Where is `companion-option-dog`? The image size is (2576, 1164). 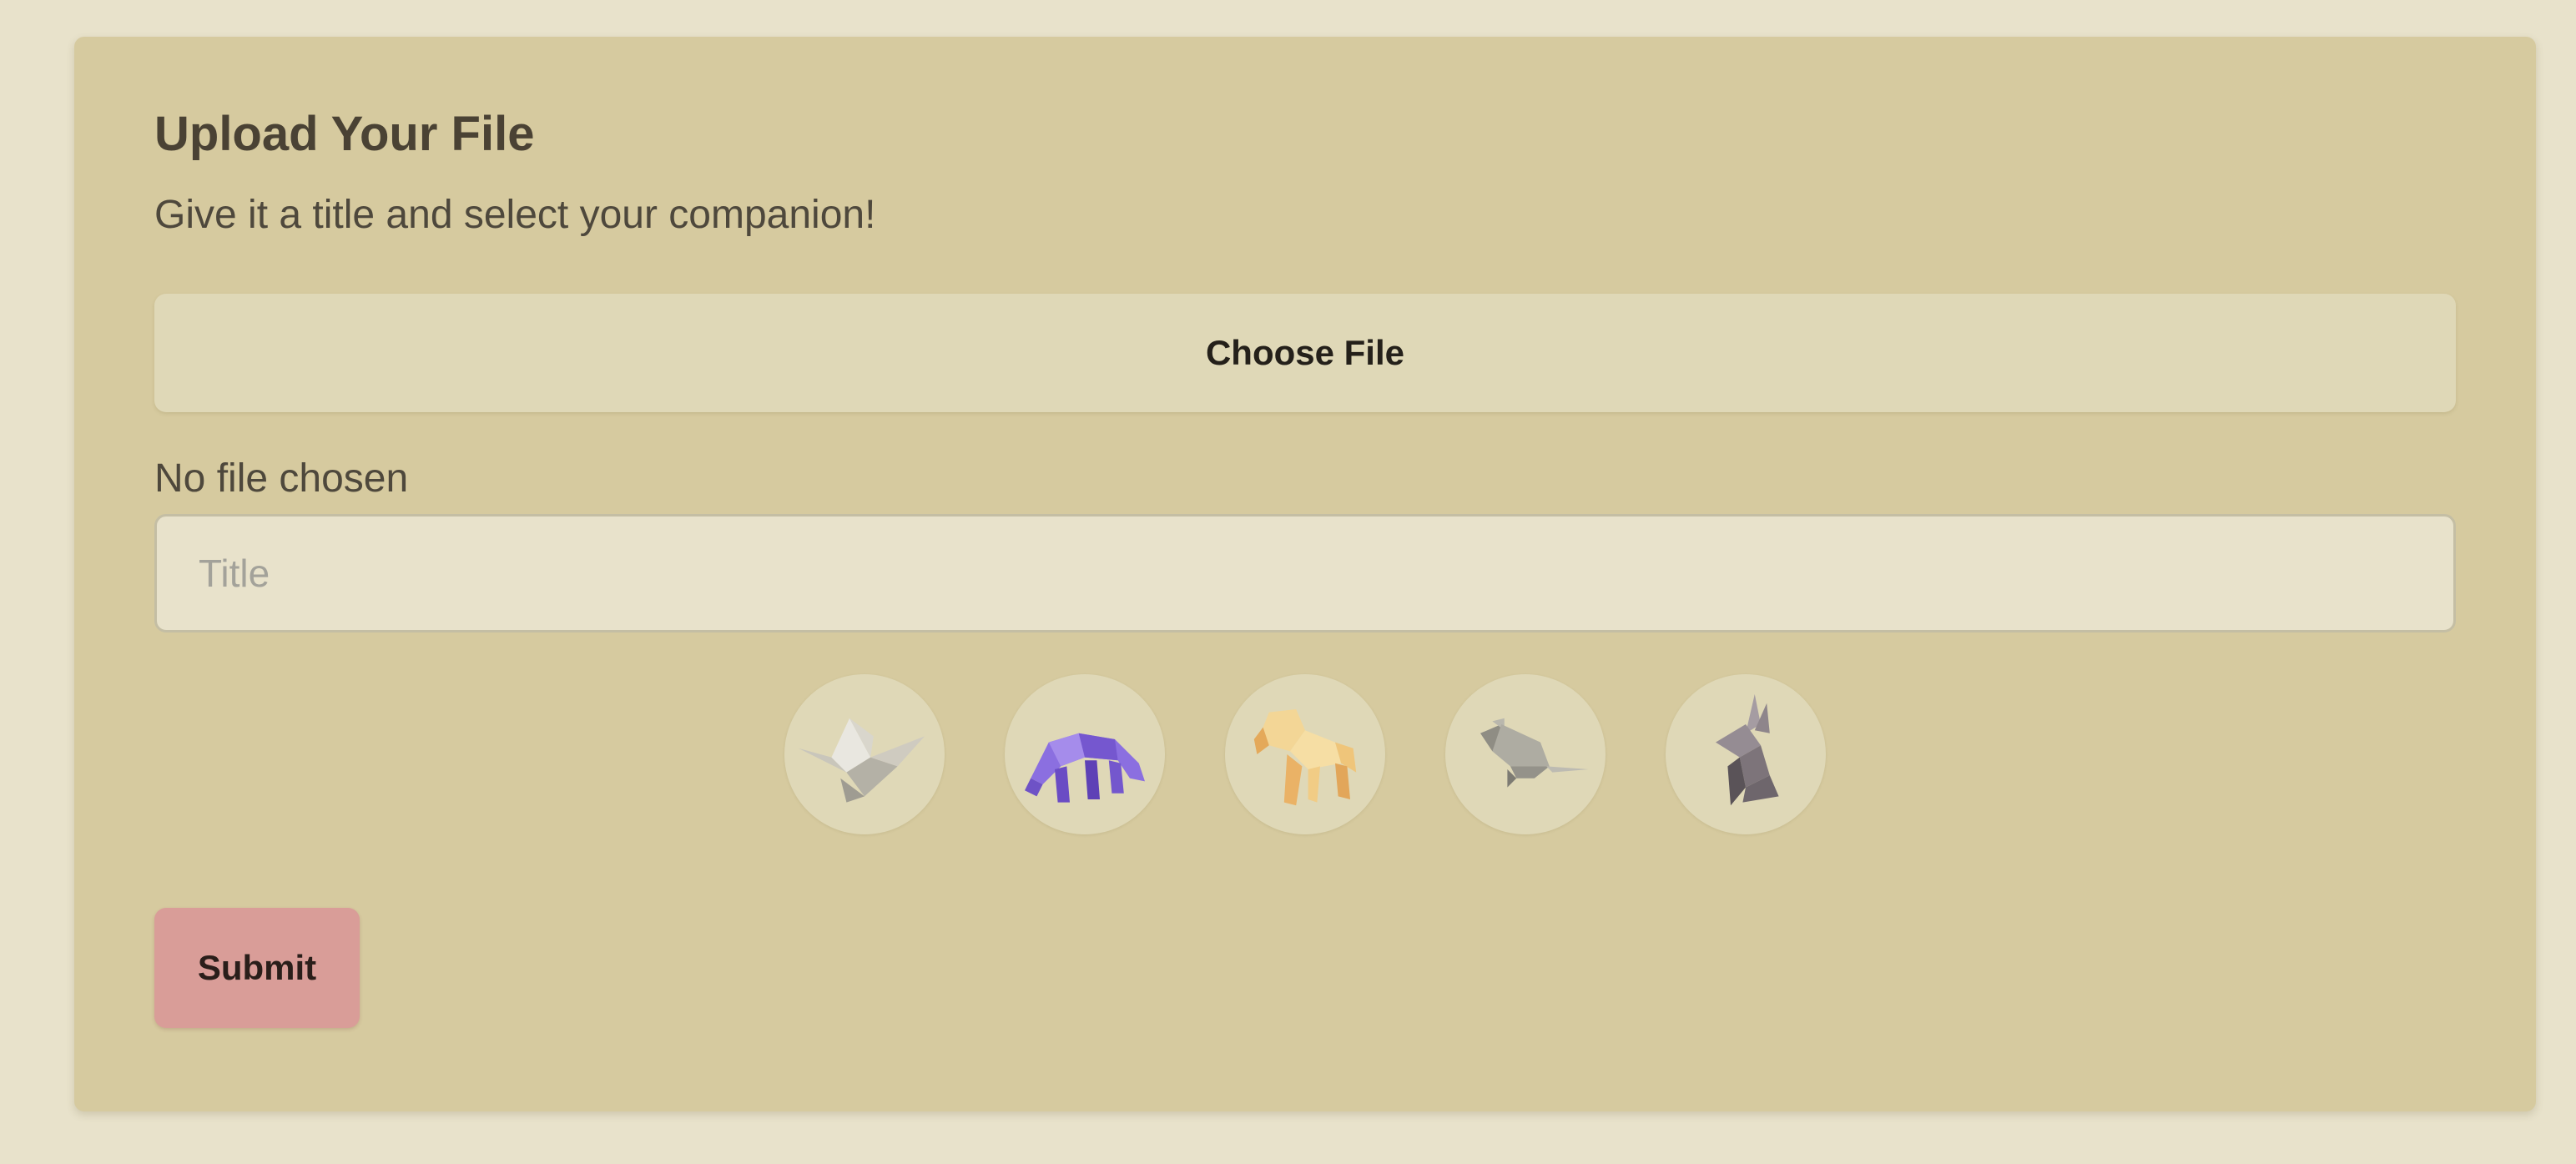
companion-option-dog is located at coordinates (1305, 754).